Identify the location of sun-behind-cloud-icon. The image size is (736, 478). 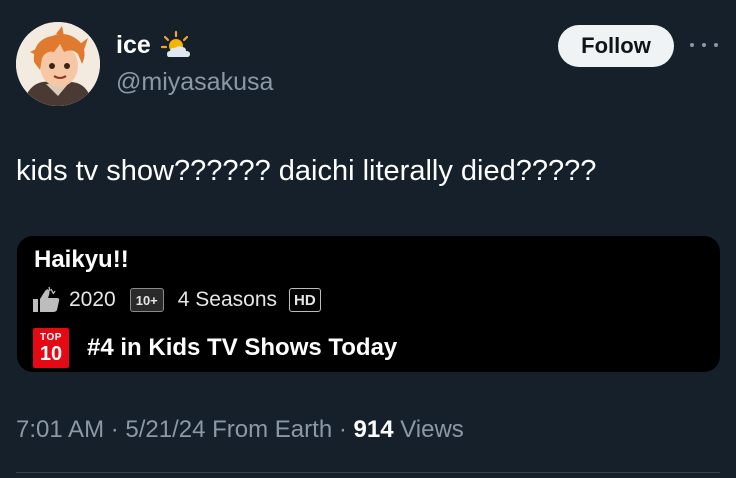
(176, 45).